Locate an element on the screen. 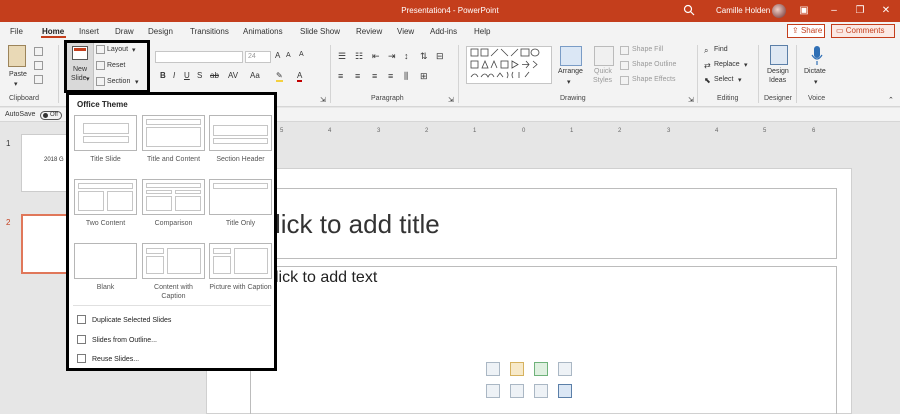 The image size is (900, 414). find-button-label: Find is located at coordinates (721, 49).